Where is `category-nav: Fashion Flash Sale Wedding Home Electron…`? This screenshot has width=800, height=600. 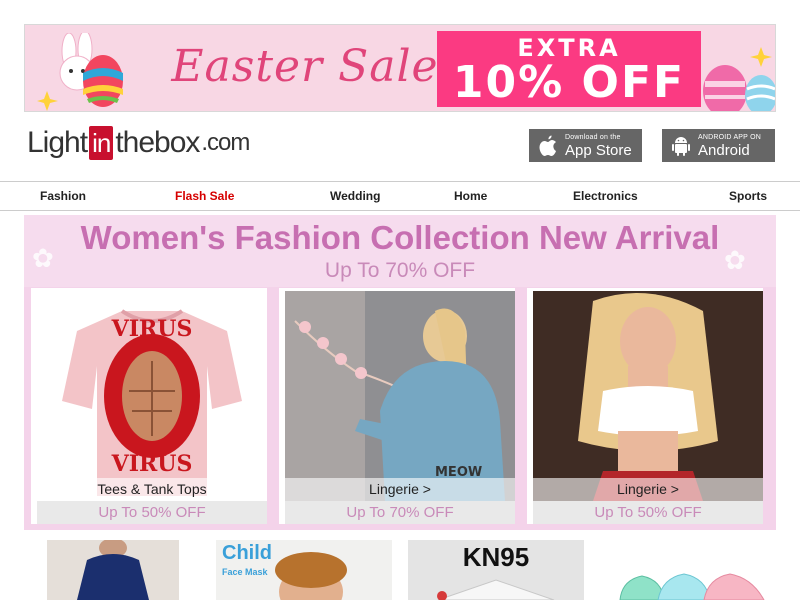 category-nav: Fashion Flash Sale Wedding Home Electron… is located at coordinates (400, 196).